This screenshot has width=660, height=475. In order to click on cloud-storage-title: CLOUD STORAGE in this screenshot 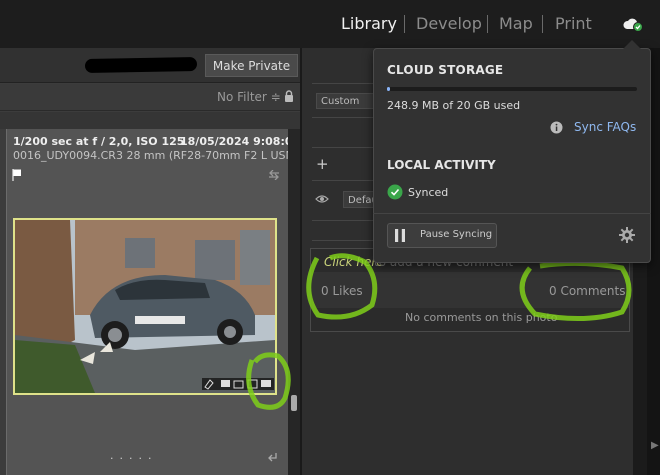, I will do `click(445, 70)`.